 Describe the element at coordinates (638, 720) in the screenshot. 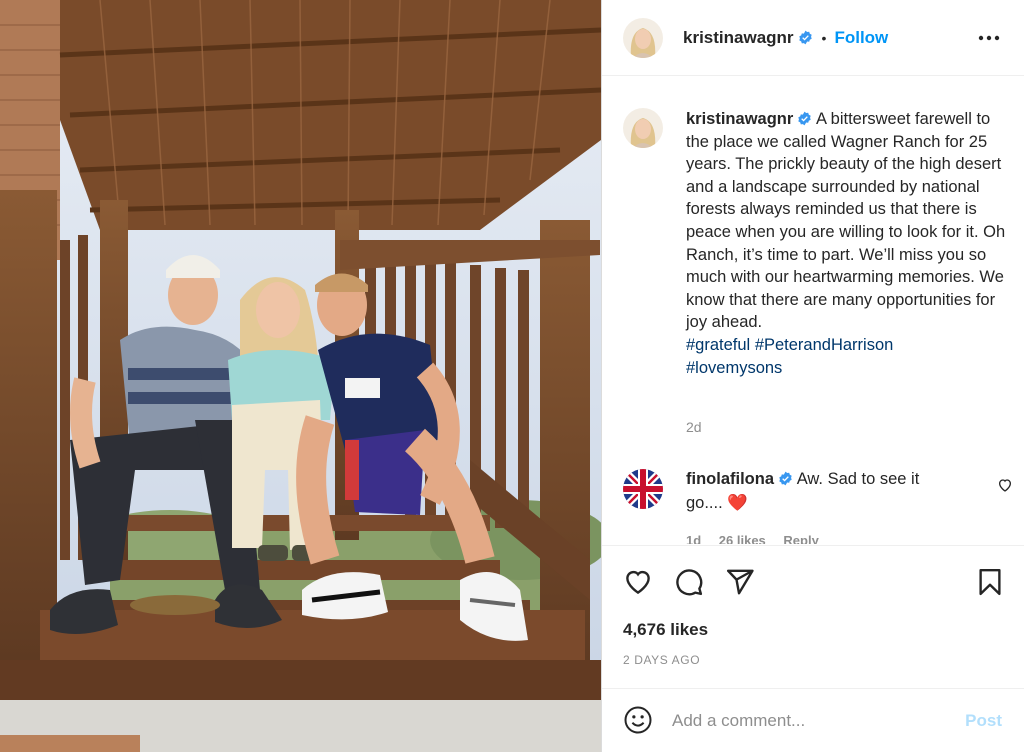

I see `emoji-icon` at that location.